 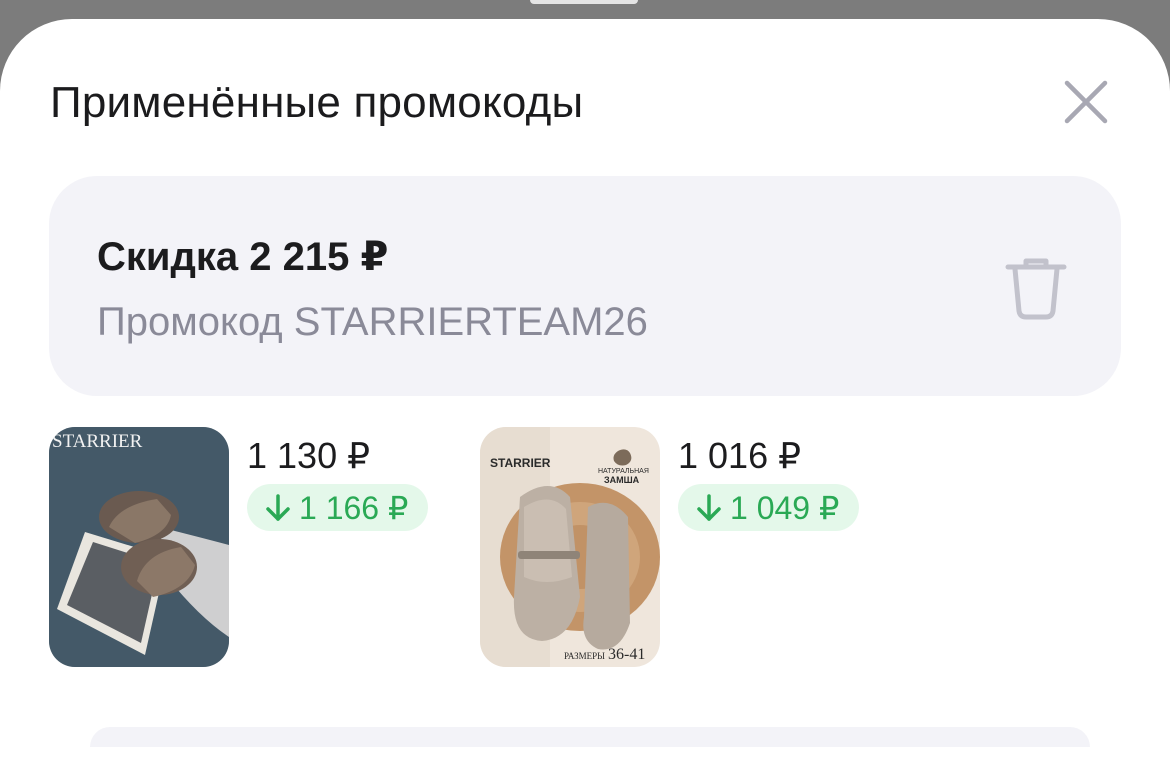 What do you see at coordinates (372, 322) in the screenshot?
I see `promo-code: Промокод STARRIERTEAM26` at bounding box center [372, 322].